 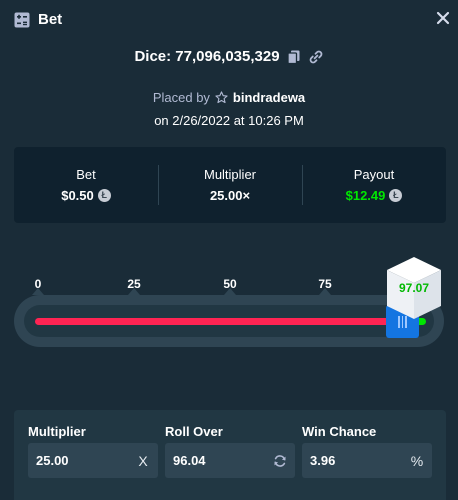 What do you see at coordinates (86, 185) in the screenshot?
I see `bet-amount-stat: Bet $0.50 Ł` at bounding box center [86, 185].